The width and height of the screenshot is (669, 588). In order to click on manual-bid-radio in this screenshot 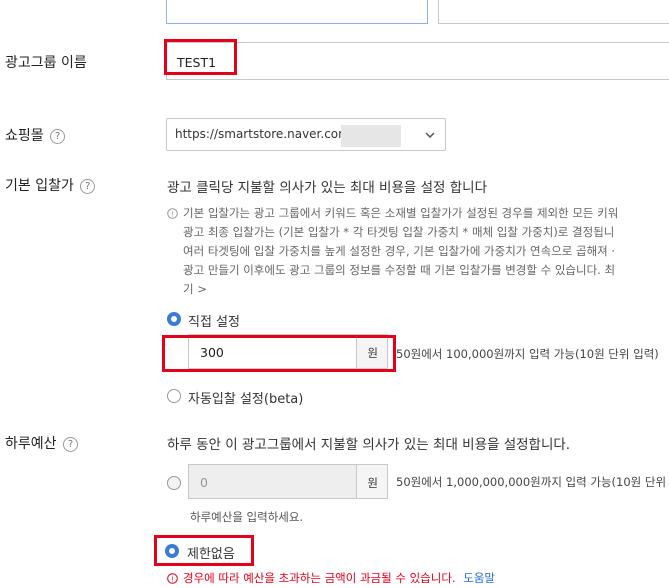, I will do `click(174, 319)`.